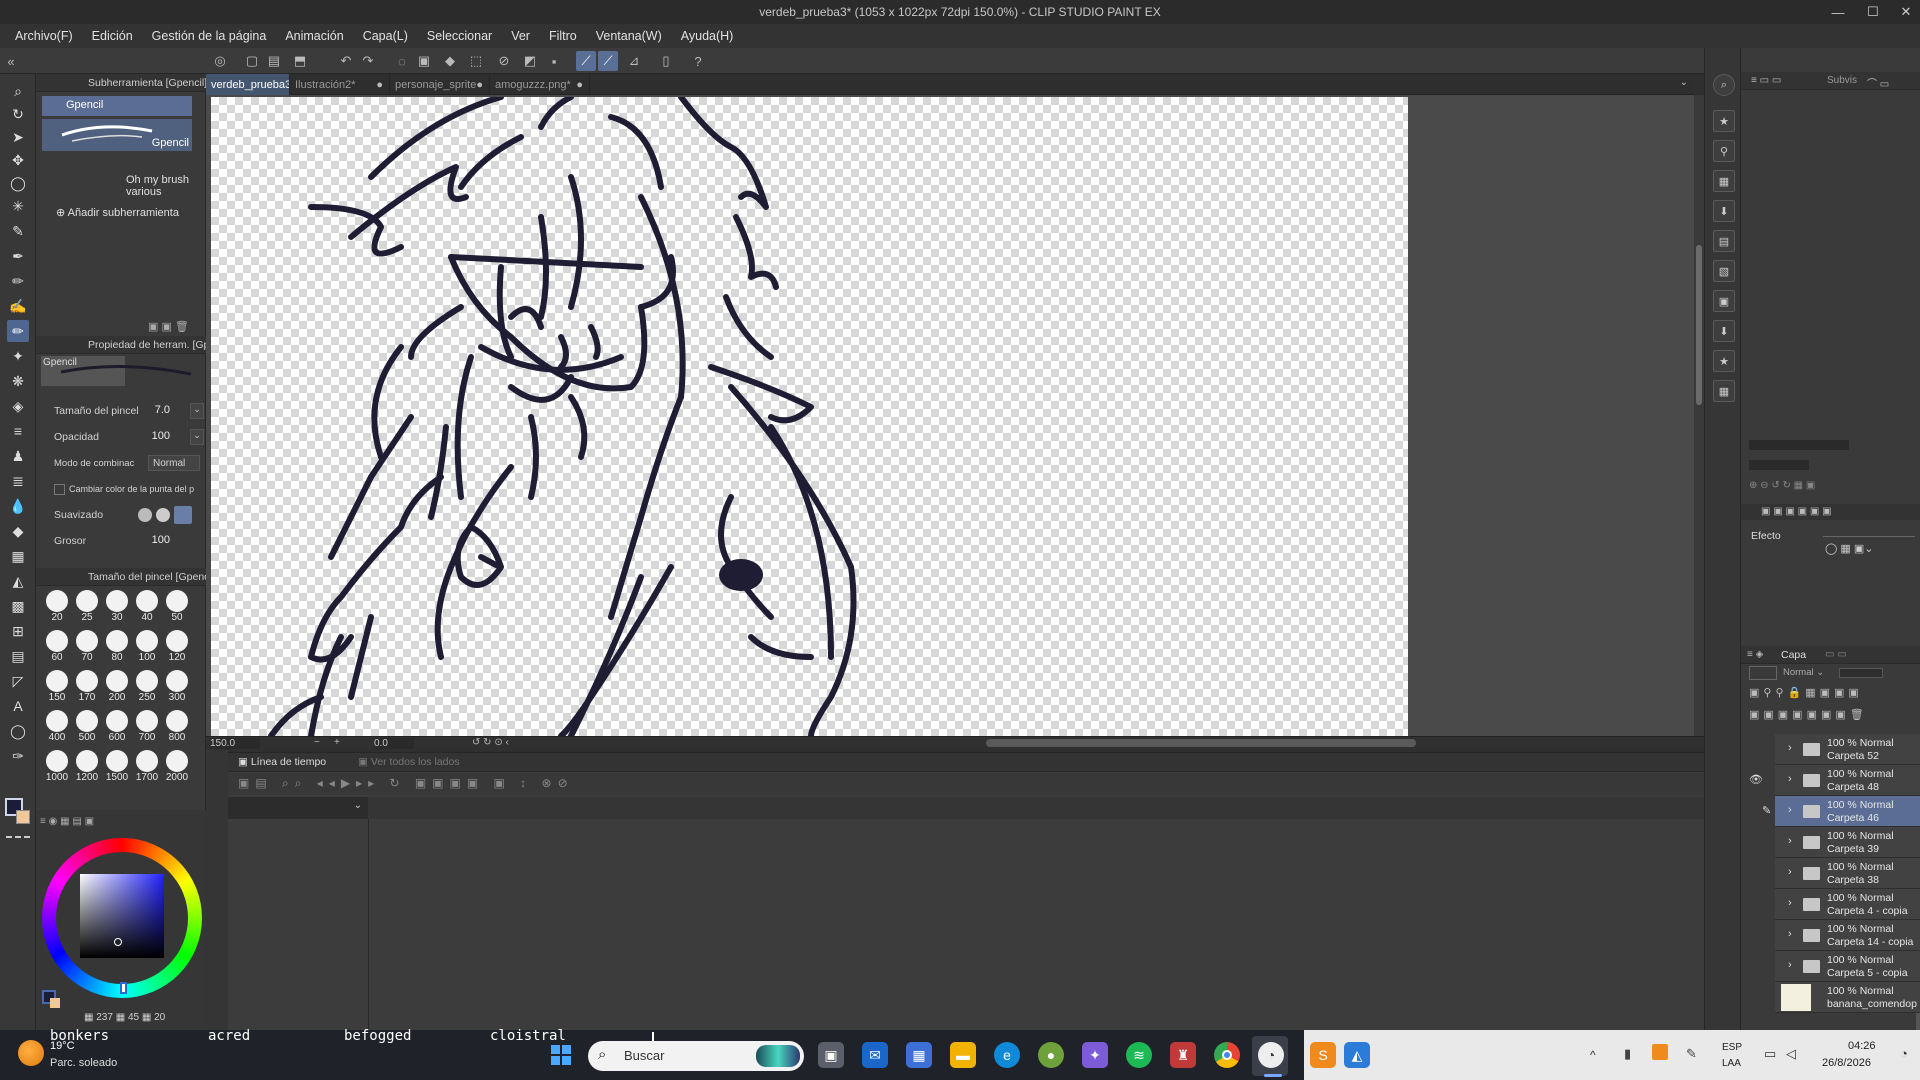 The height and width of the screenshot is (1080, 1920). Describe the element at coordinates (1847, 904) in the screenshot. I see `layer-row: › 100 % Normal Carpeta 4 - copia` at that location.